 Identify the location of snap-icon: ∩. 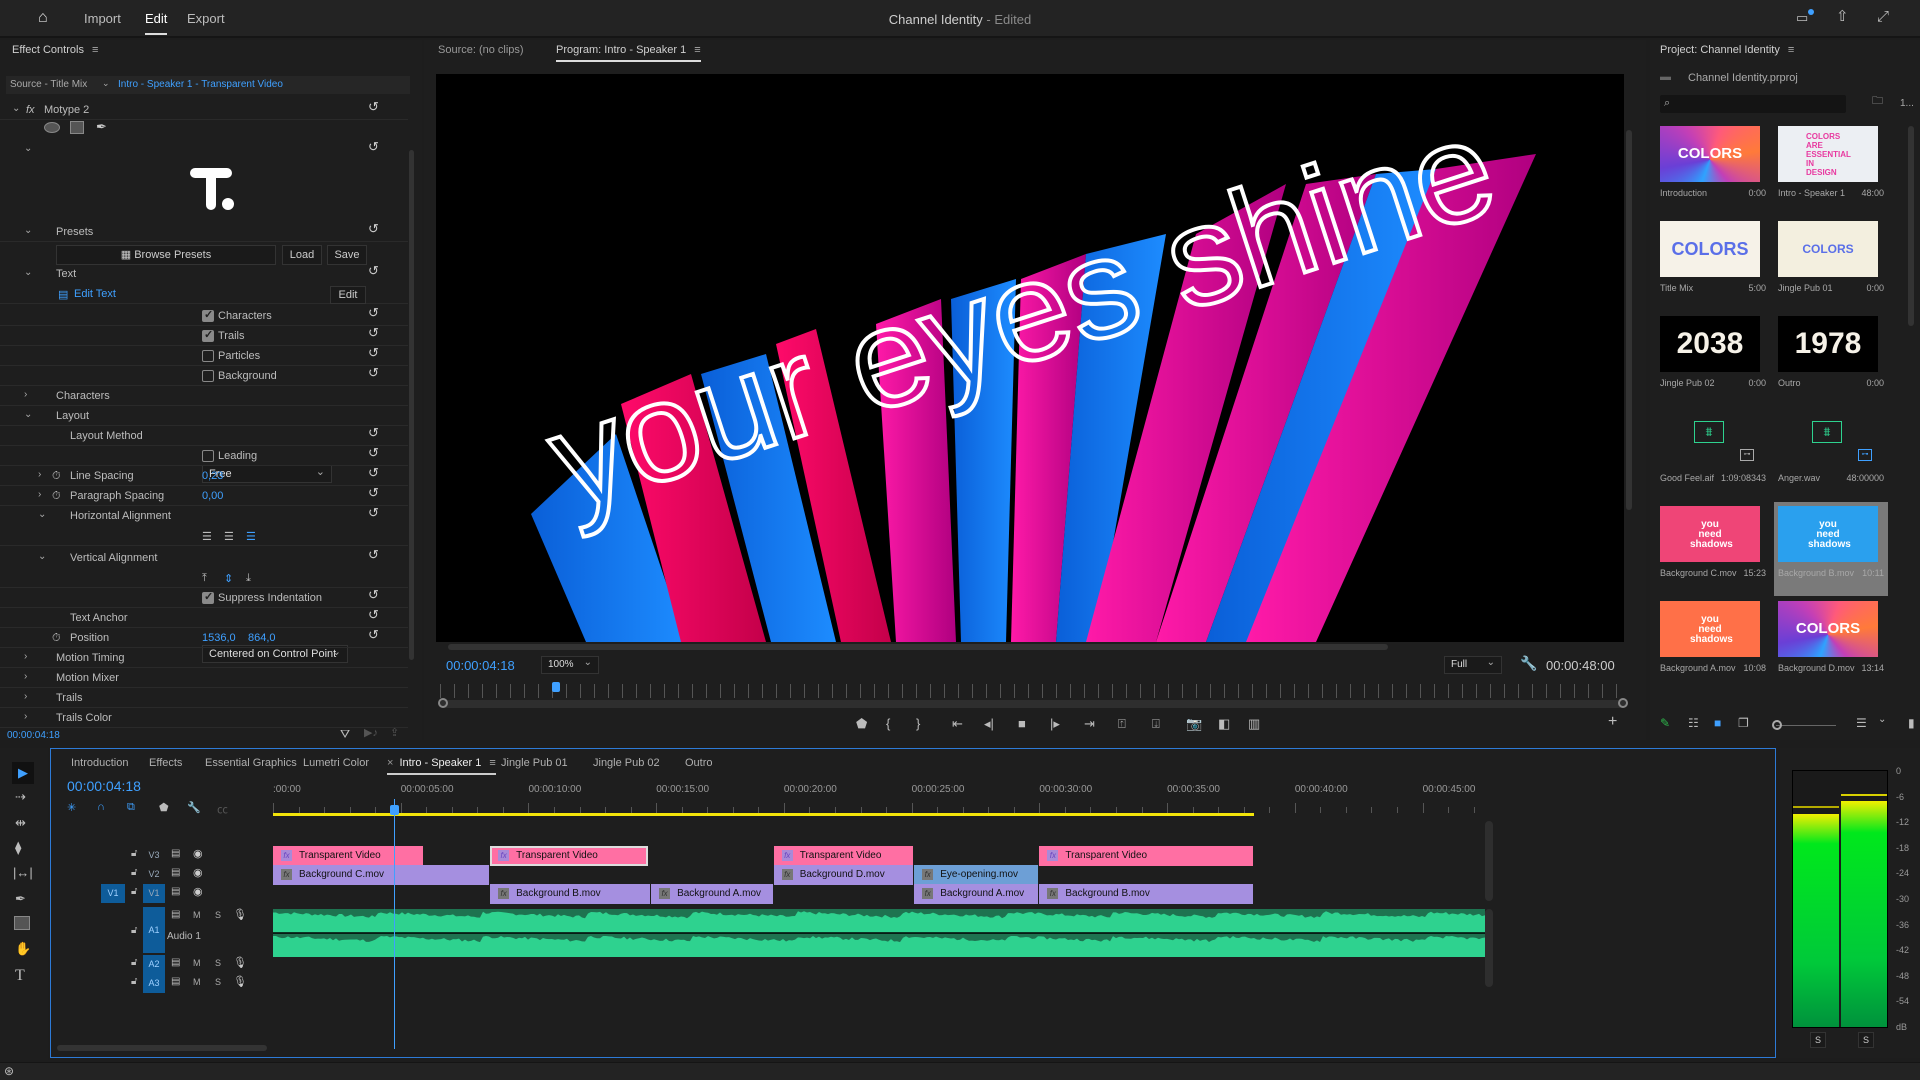
(101, 807).